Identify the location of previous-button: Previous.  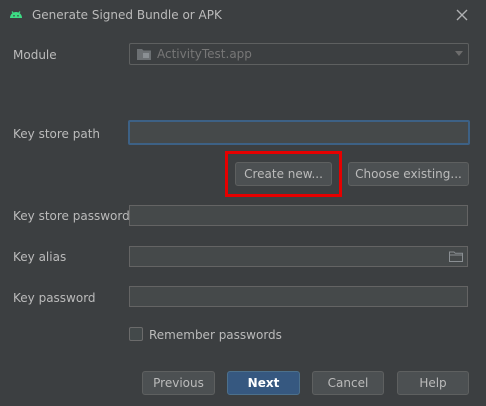
(178, 383).